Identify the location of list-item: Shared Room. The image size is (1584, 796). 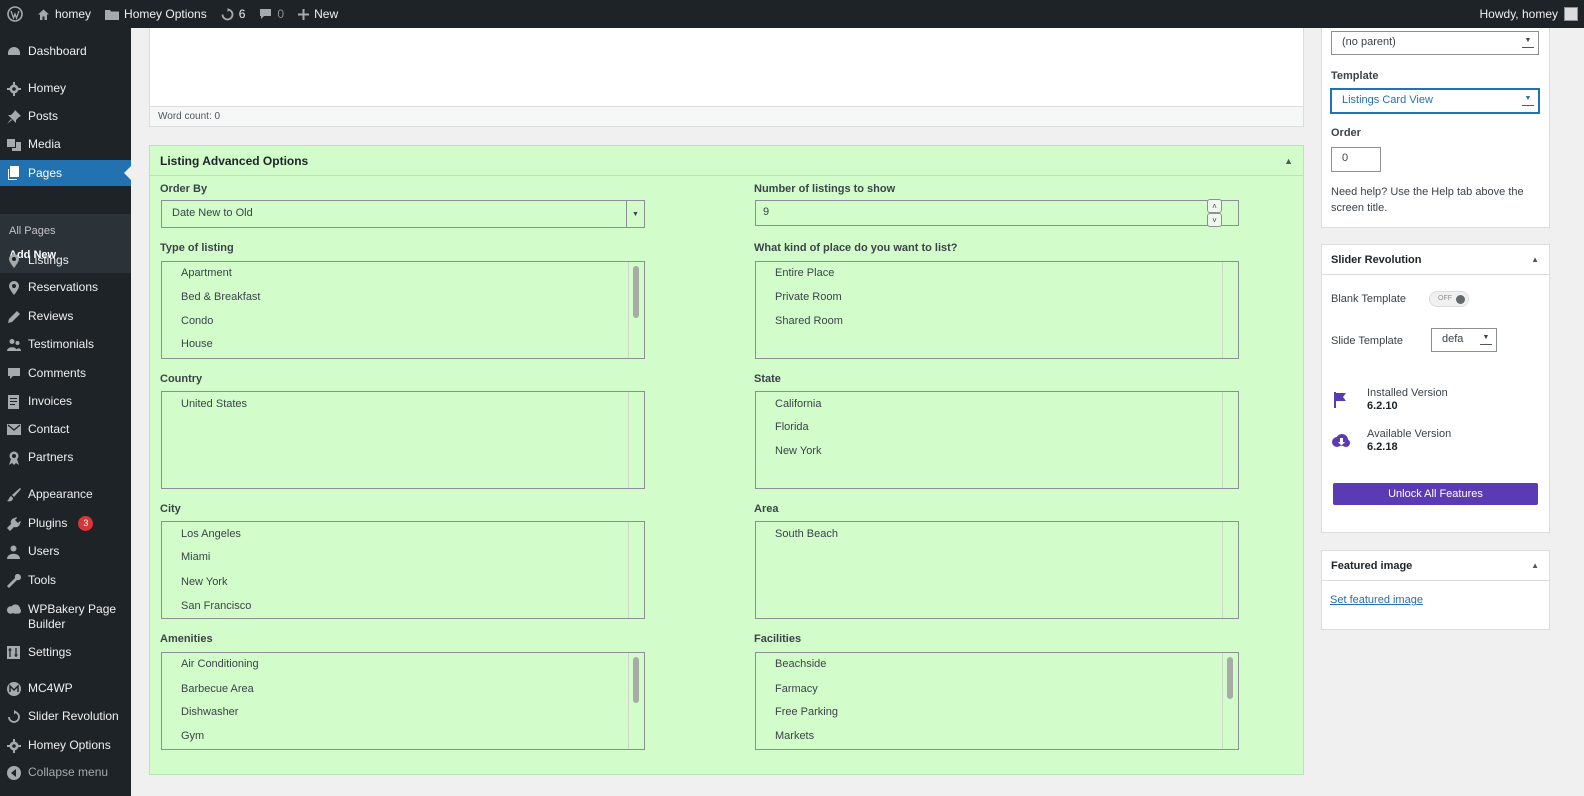
(809, 321).